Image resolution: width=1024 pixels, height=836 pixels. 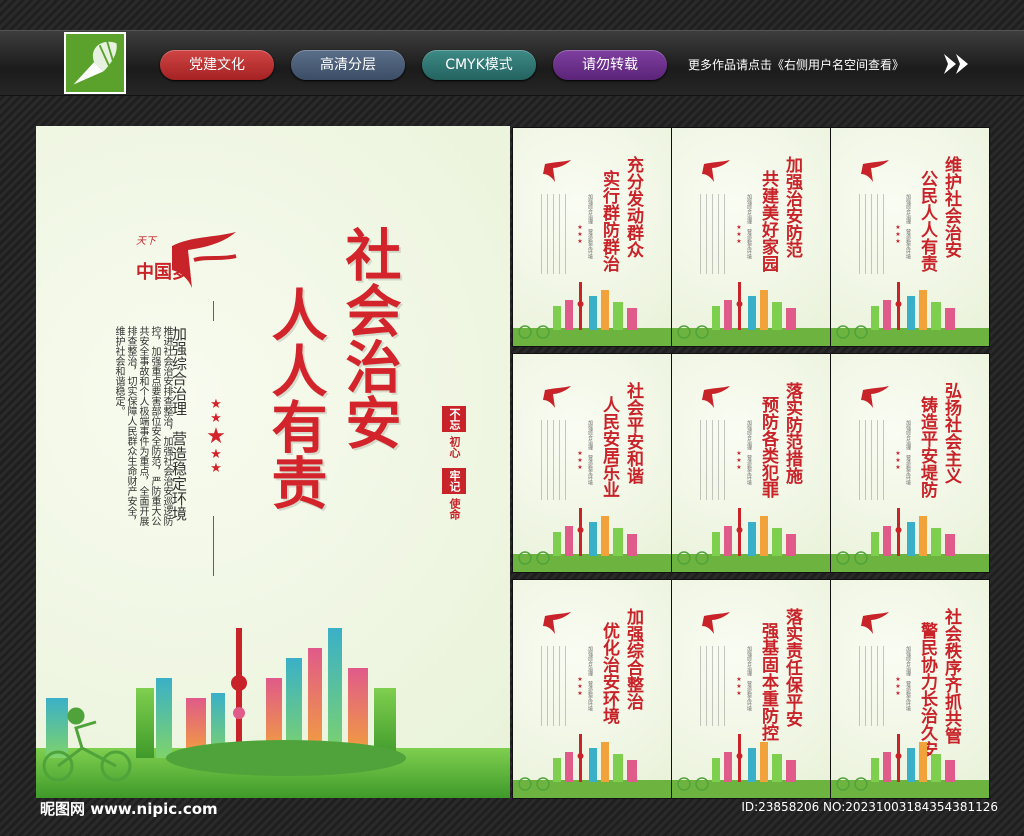 I want to click on small-poster-6: 弘扬社会主义 铸造平安堤防 加强综合治理 营造稳定环境 ★ ★ ★, so click(x=910, y=463).